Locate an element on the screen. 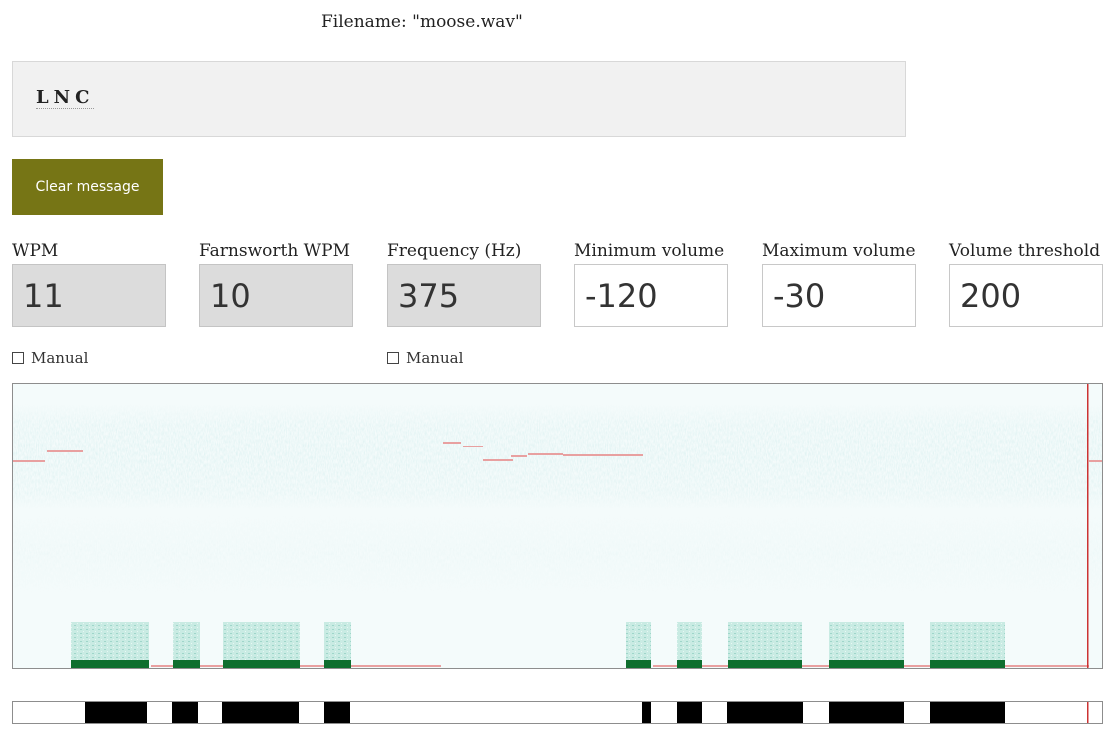 The width and height of the screenshot is (1115, 750). wpm-manual-toggle: Manual is located at coordinates (50, 358).